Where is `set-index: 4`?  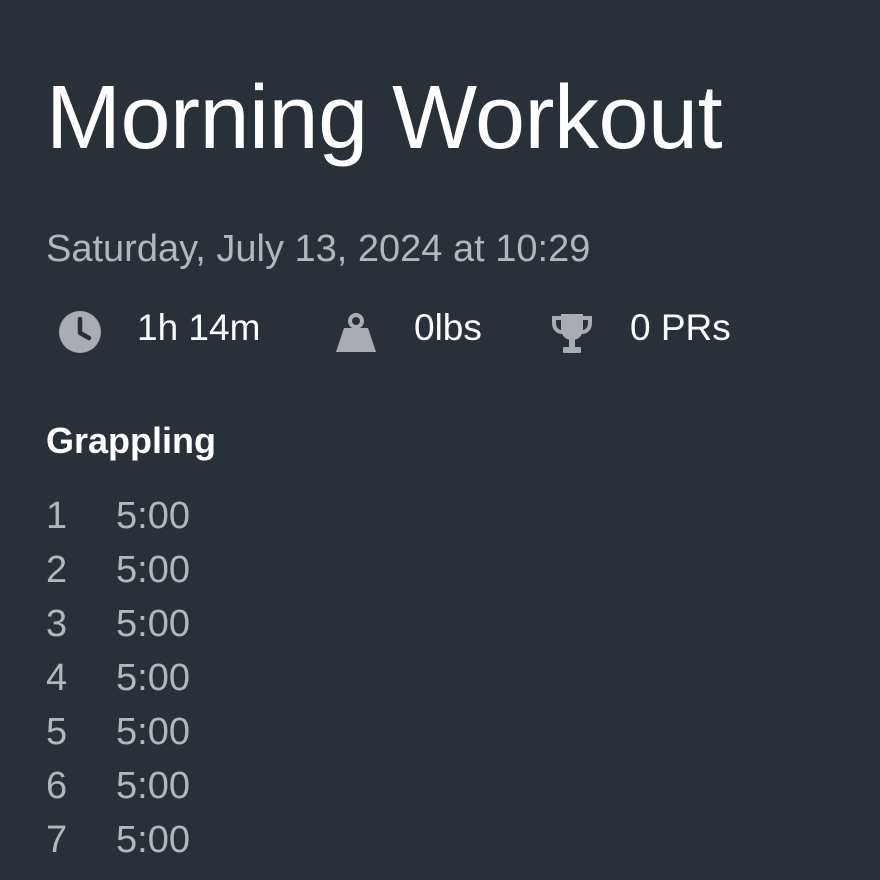 set-index: 4 is located at coordinates (57, 678).